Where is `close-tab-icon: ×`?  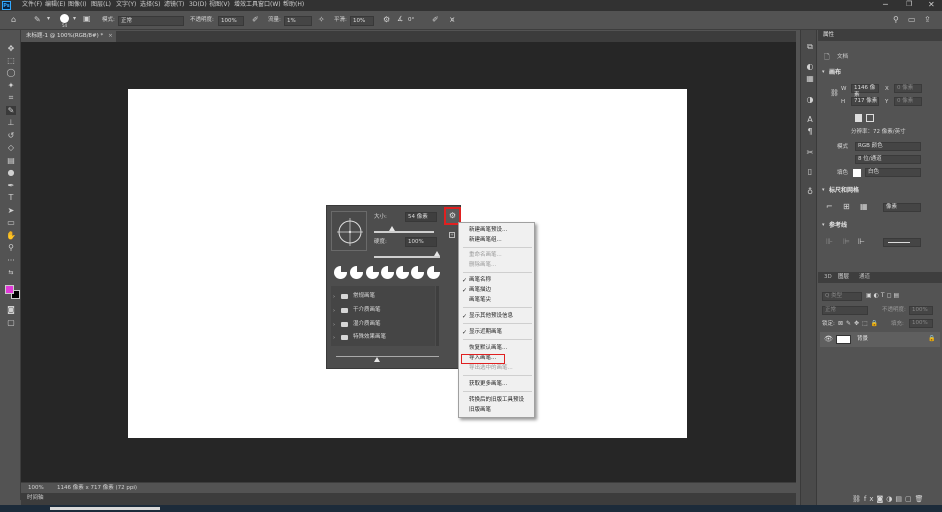
close-tab-icon: × is located at coordinates (110, 36).